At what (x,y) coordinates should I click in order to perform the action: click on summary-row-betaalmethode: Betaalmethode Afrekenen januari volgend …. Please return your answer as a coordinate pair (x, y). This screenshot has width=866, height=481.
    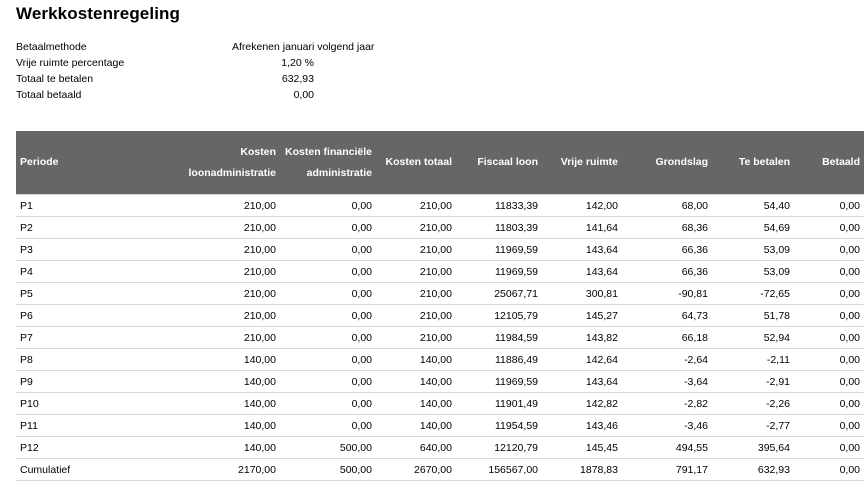
    Looking at the image, I should click on (216, 47).